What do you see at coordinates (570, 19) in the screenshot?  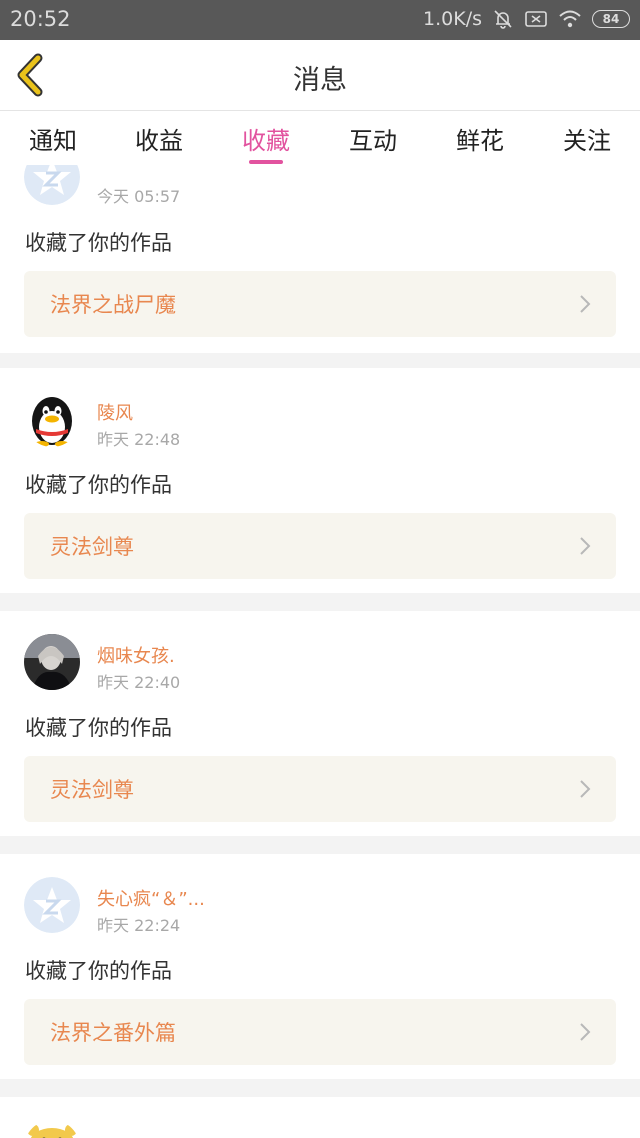 I see `wifi-icon` at bounding box center [570, 19].